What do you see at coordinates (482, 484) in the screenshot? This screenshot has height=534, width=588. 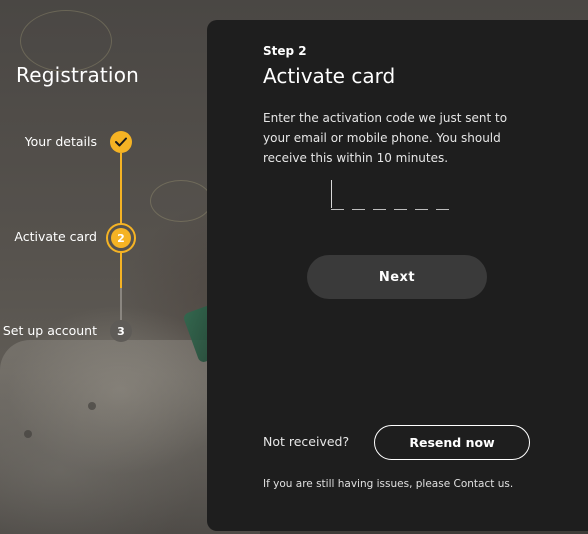 I see `contact-us-link: Contact us` at bounding box center [482, 484].